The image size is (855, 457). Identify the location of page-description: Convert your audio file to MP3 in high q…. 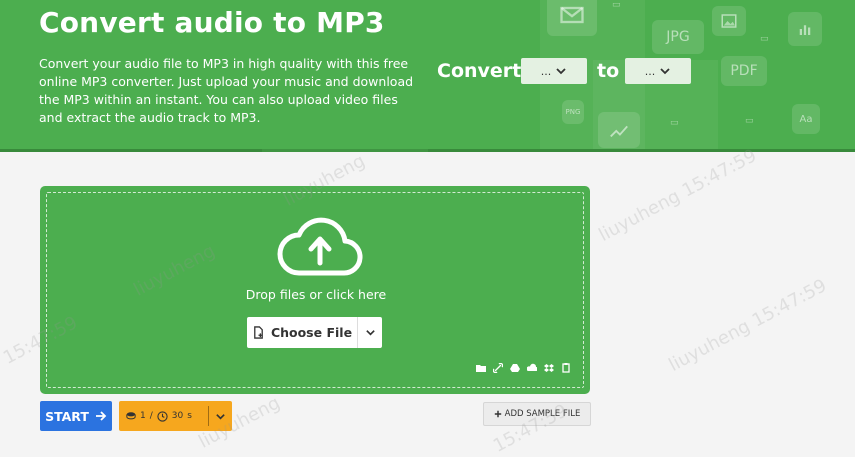
(226, 90).